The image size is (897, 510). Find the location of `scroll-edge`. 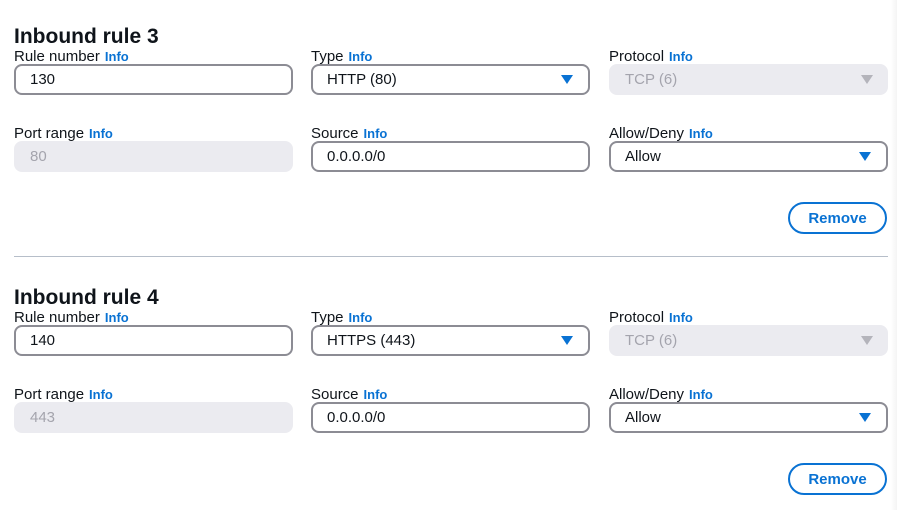

scroll-edge is located at coordinates (894, 255).